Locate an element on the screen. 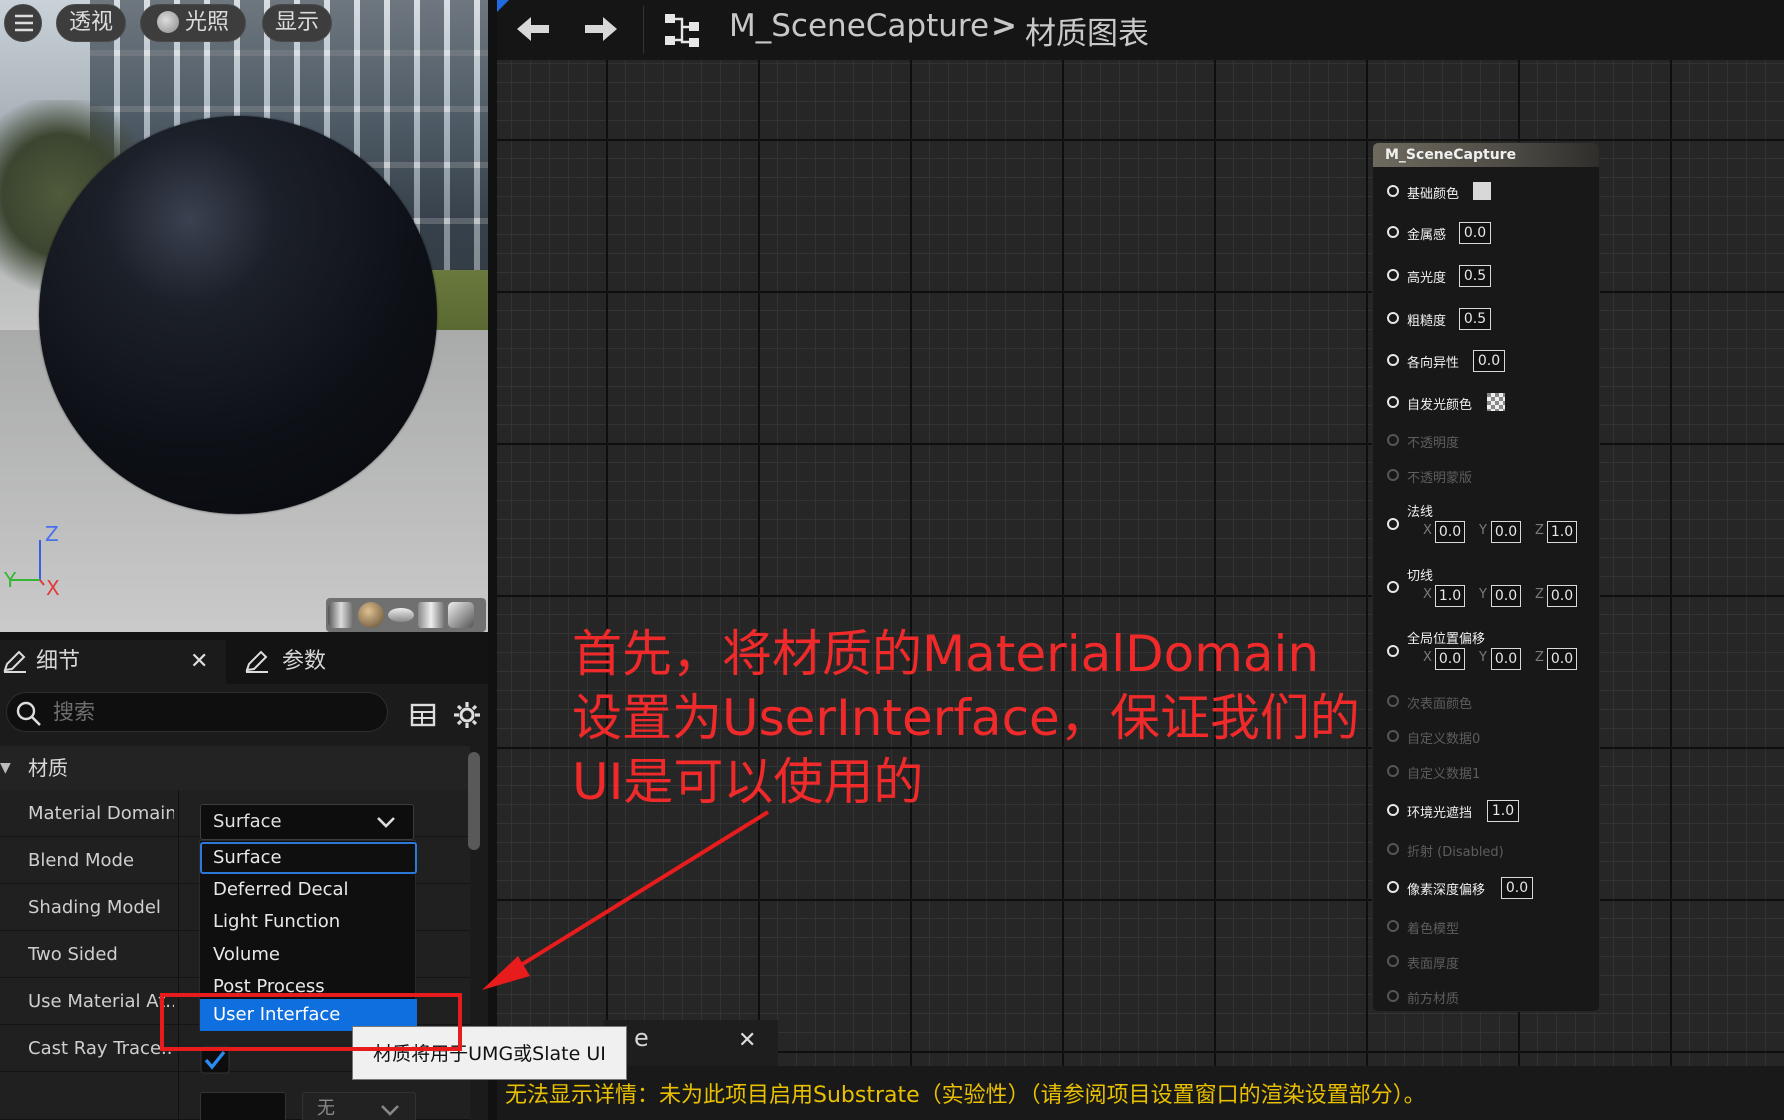 Image resolution: width=1784 pixels, height=1120 pixels. back-arrow-icon is located at coordinates (533, 29).